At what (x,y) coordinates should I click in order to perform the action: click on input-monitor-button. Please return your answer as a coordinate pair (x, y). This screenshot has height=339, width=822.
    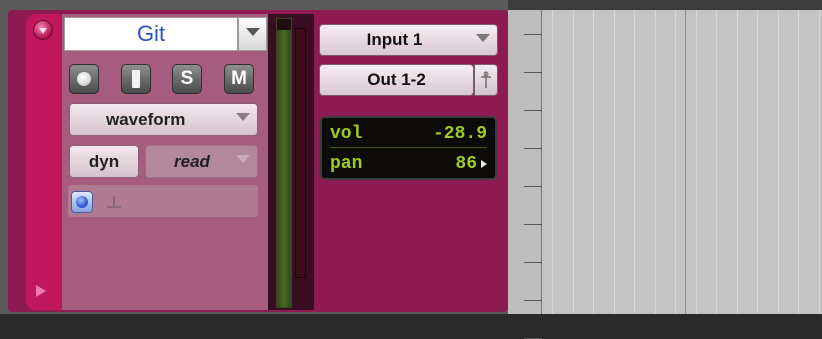
    Looking at the image, I should click on (136, 79).